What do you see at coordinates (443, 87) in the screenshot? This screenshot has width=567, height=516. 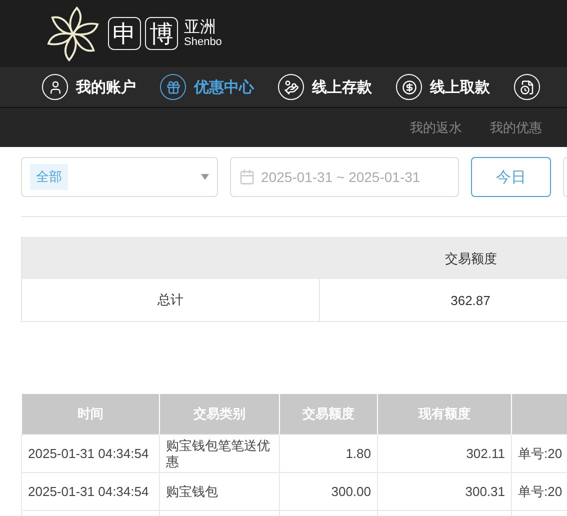 I see `nav-item: 线上取款` at bounding box center [443, 87].